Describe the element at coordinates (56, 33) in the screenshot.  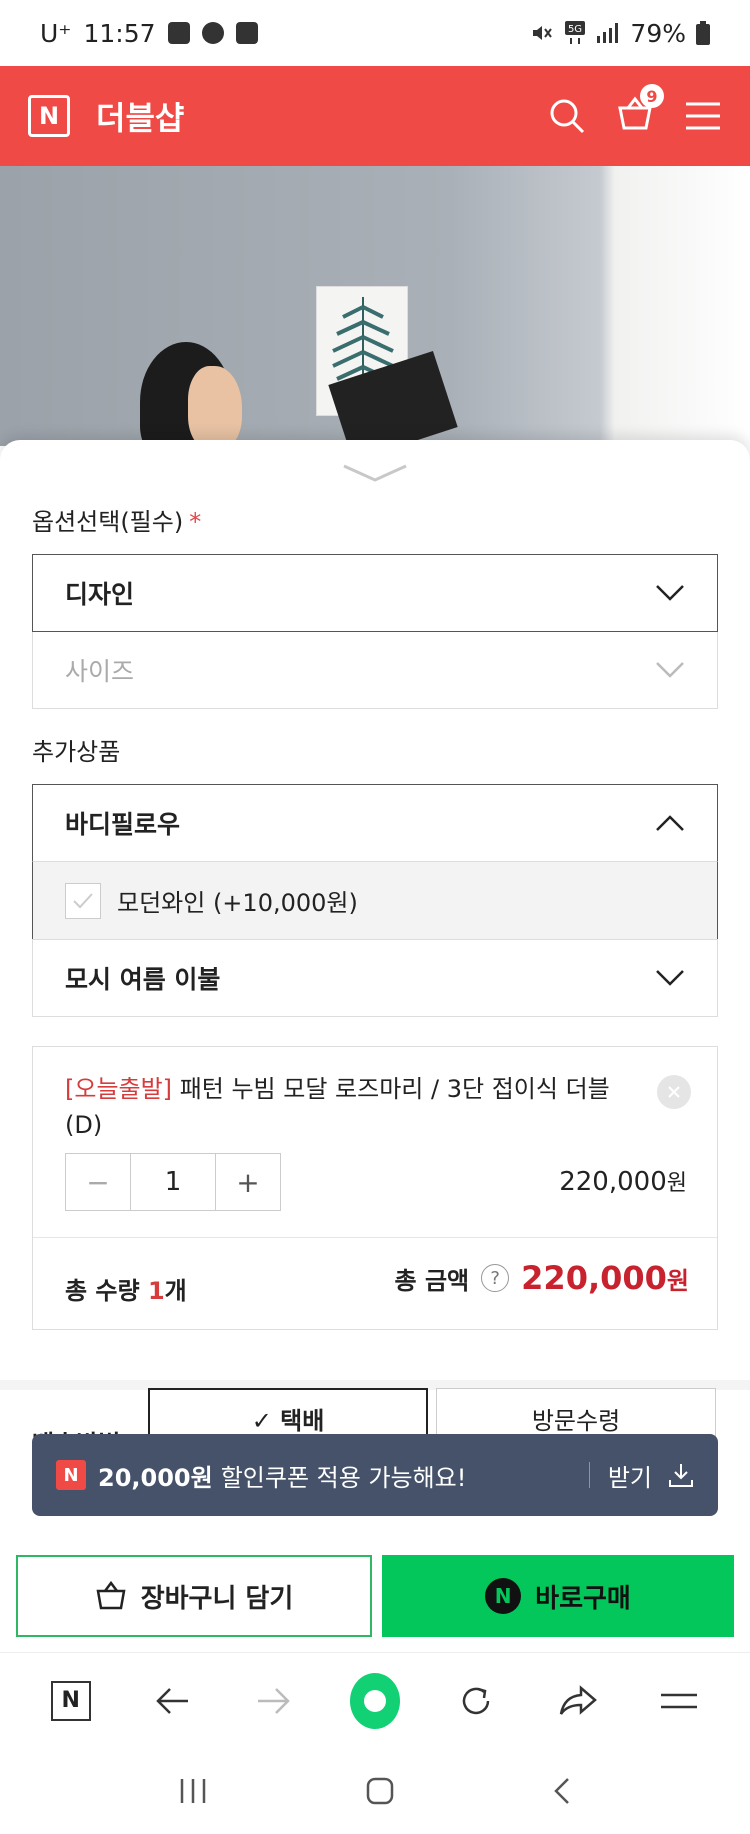
I see `carrier-label: U⁺` at that location.